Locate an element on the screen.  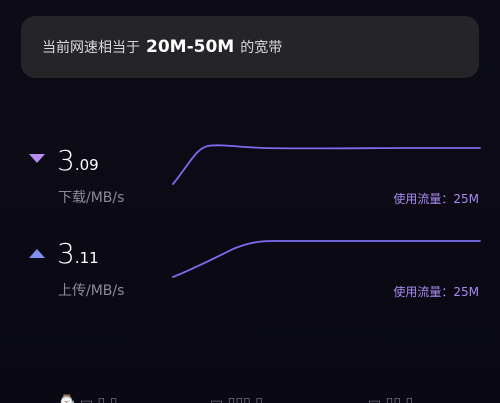
banner-suffix: 的宽带 is located at coordinates (261, 48).